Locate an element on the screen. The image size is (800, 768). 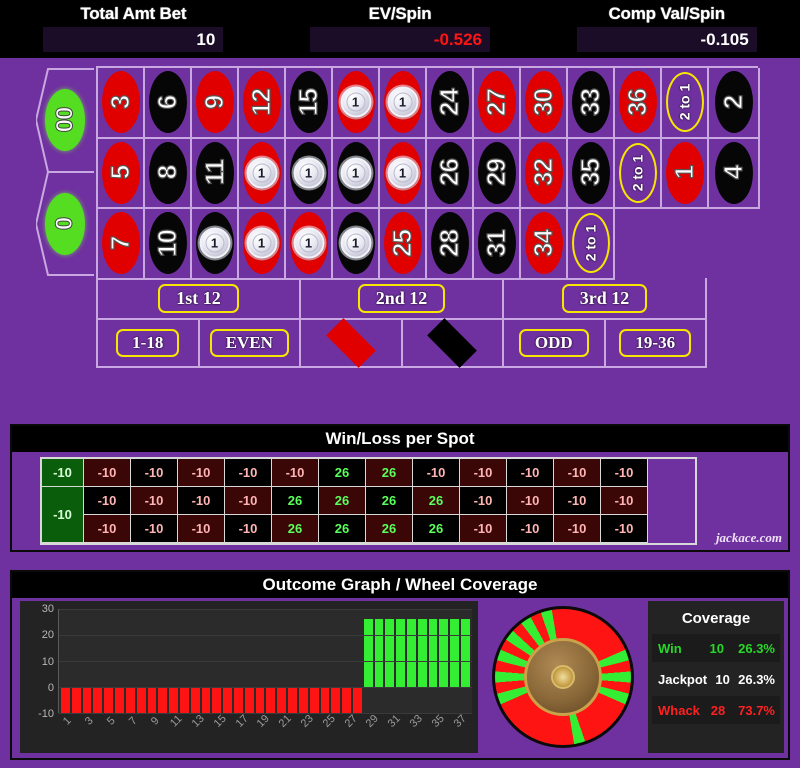
bet-cell-26: 26 is located at coordinates (450, 174).